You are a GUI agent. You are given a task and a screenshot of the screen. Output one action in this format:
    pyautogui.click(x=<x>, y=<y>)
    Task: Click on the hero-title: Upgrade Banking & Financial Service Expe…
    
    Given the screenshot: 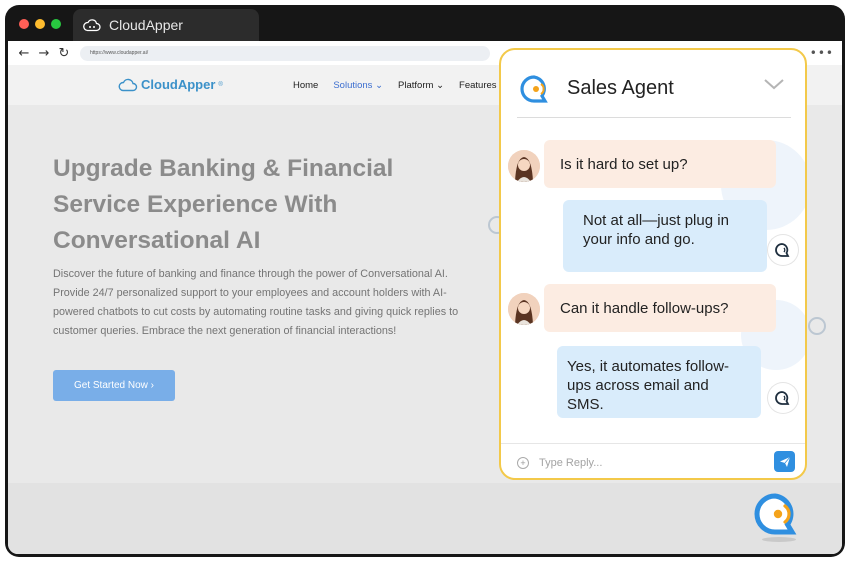 What is the action you would take?
    pyautogui.click(x=223, y=204)
    